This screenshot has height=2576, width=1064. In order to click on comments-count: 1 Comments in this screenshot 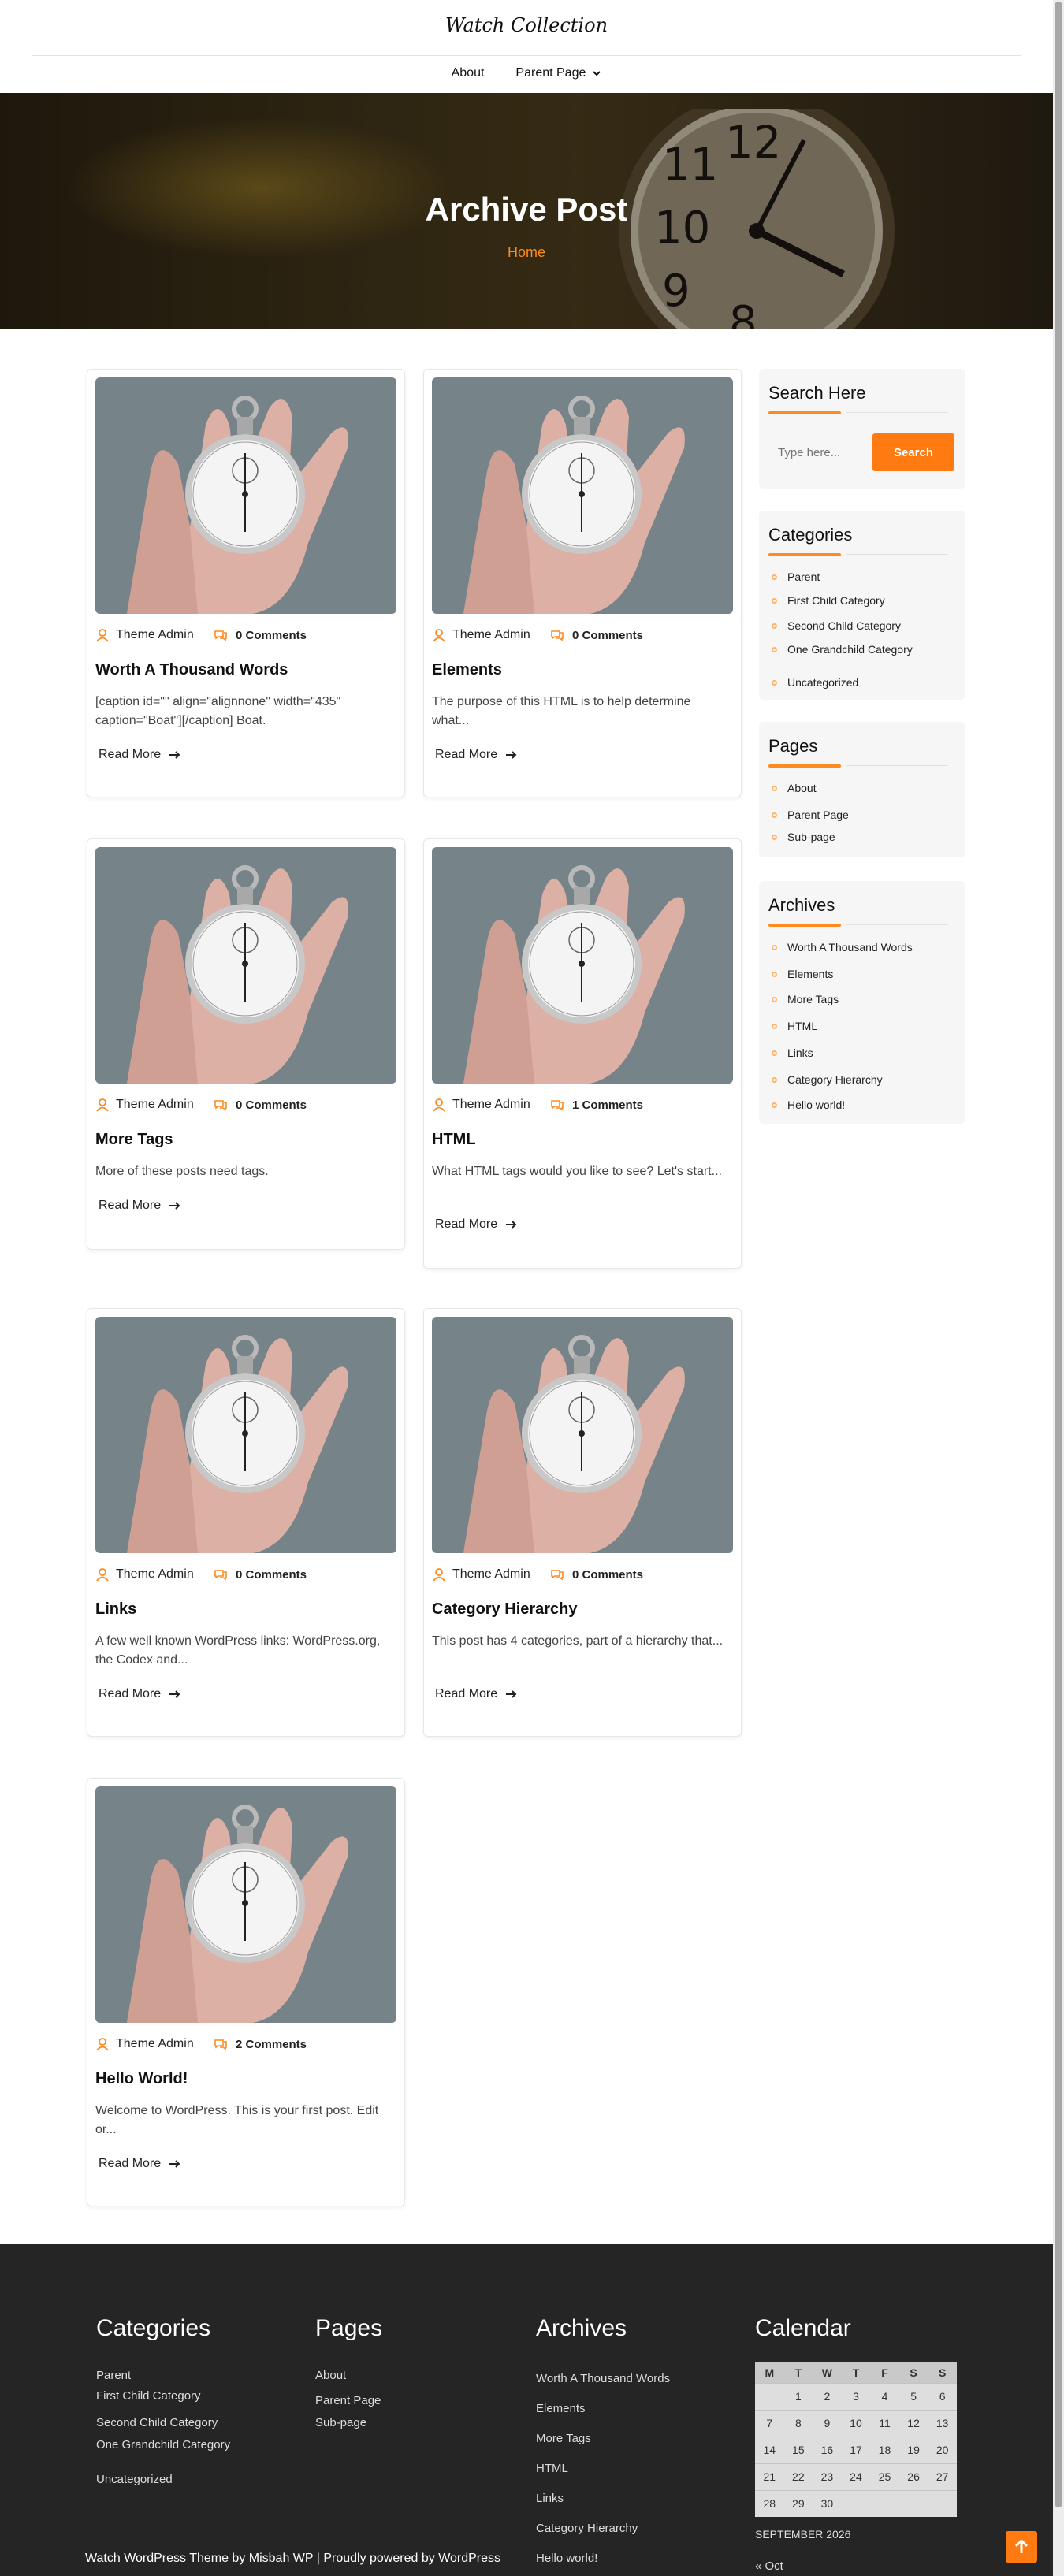, I will do `click(608, 1105)`.